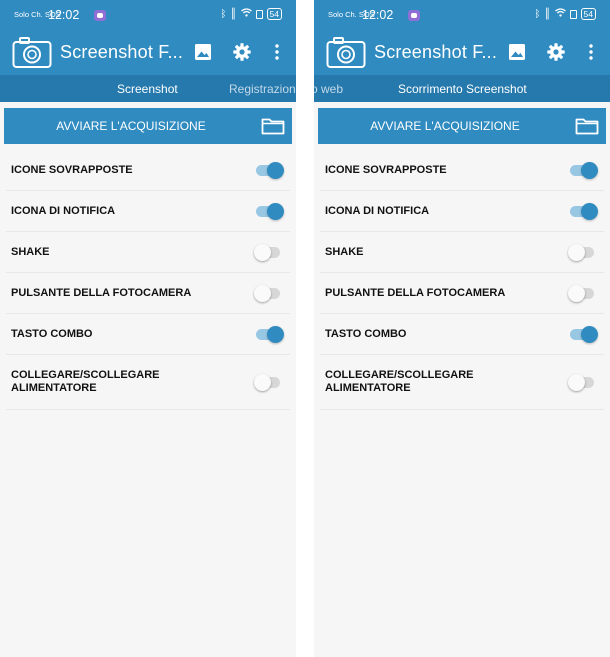 Image resolution: width=610 pixels, height=657 pixels. I want to click on tab-bar: o web Scorrimento Screenshot, so click(462, 88).